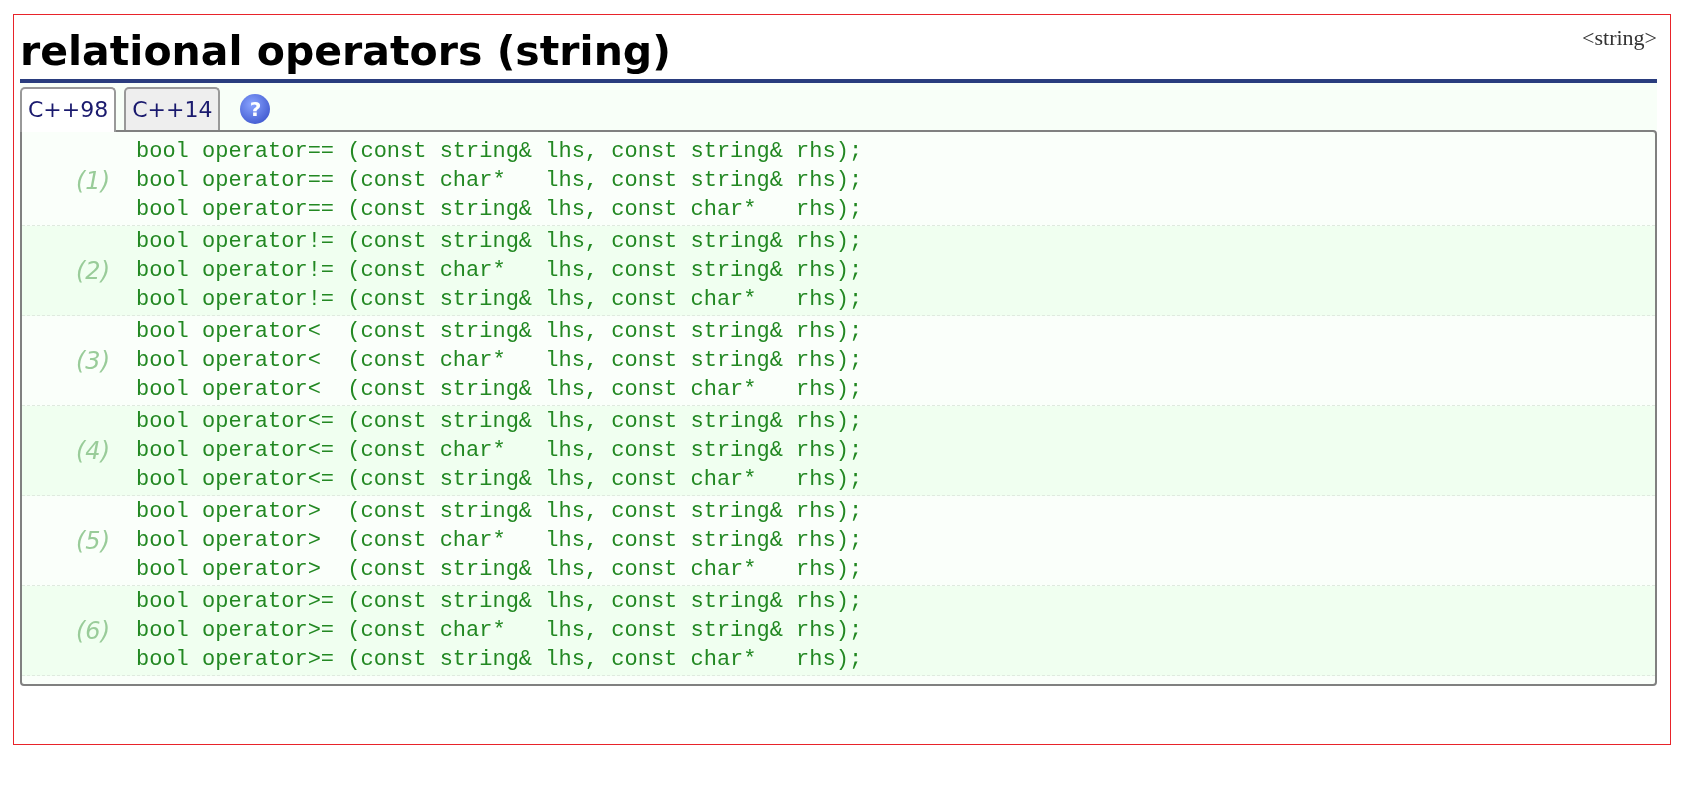 The width and height of the screenshot is (1682, 793). I want to click on code-line: bool operator<= (const string& lhs, const string& rhs);, so click(499, 422).